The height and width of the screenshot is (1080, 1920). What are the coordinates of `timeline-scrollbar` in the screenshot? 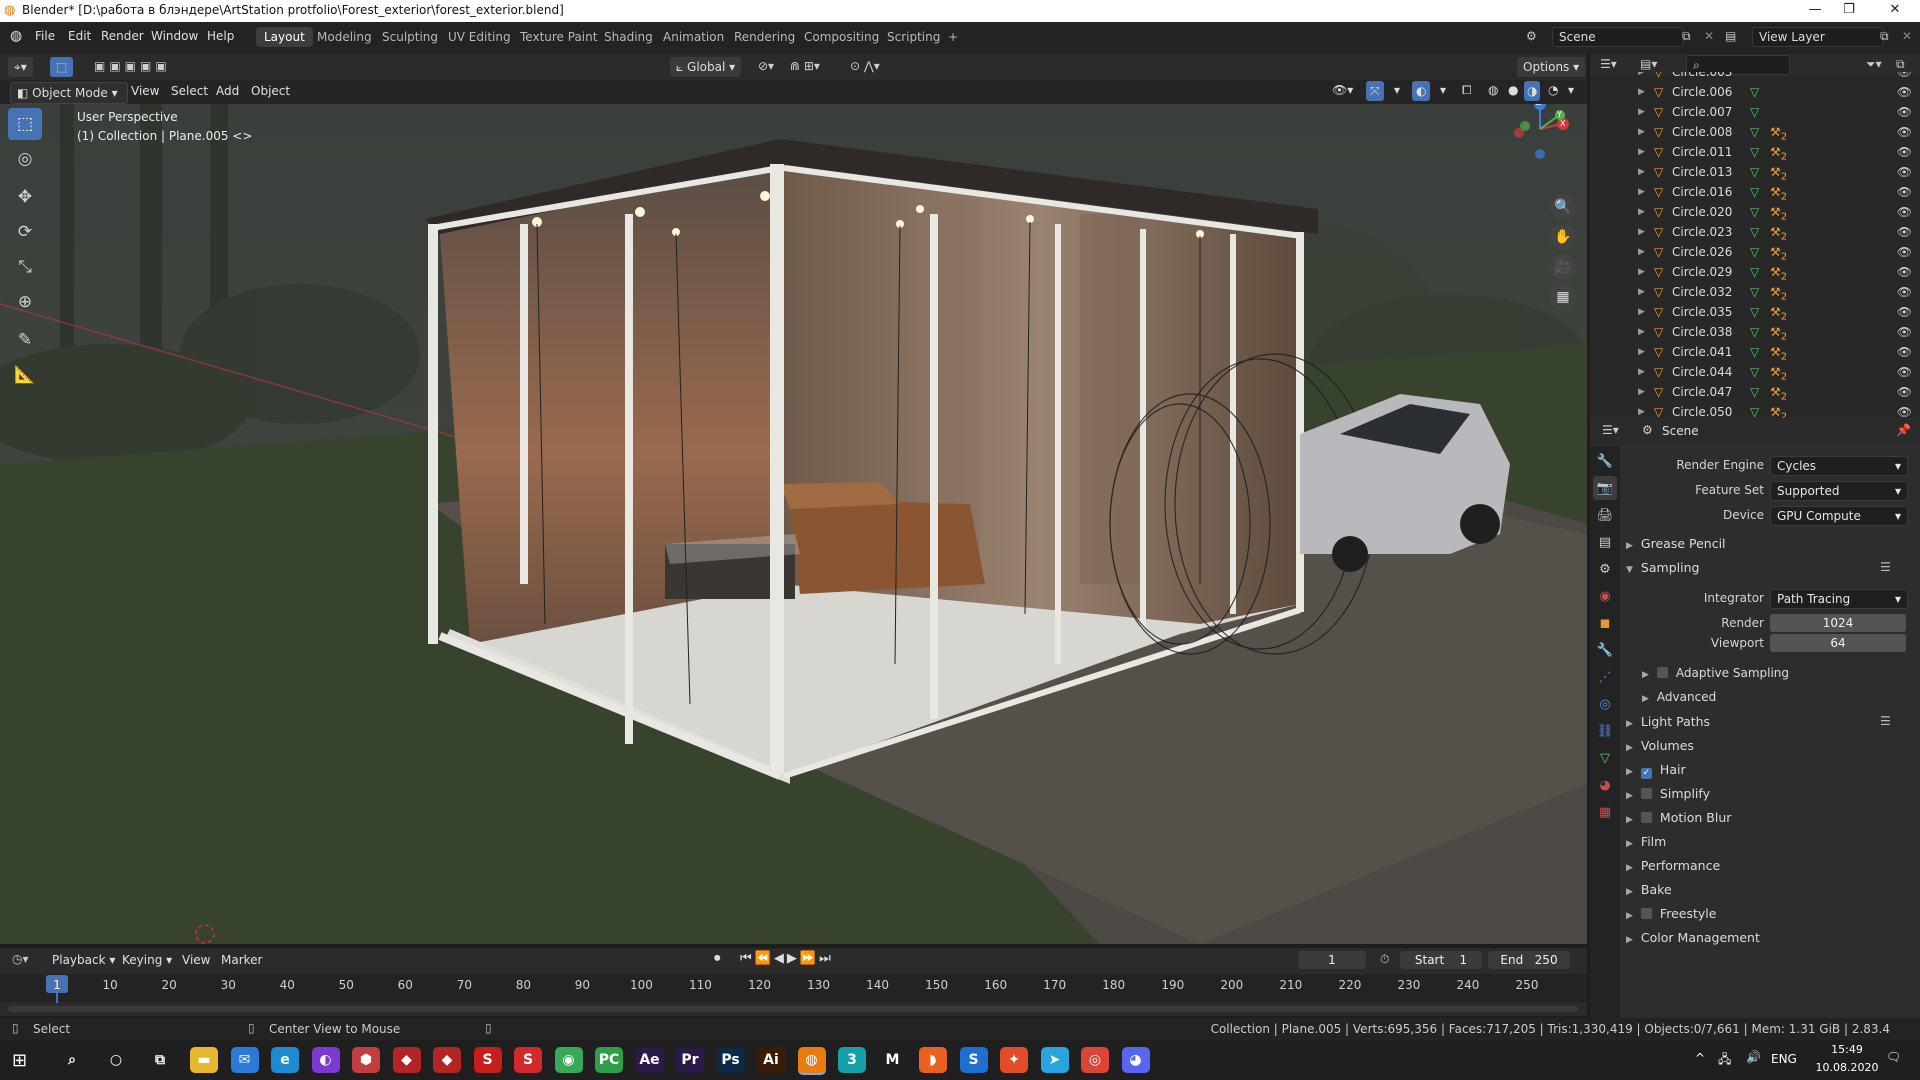 It's located at (793, 1009).